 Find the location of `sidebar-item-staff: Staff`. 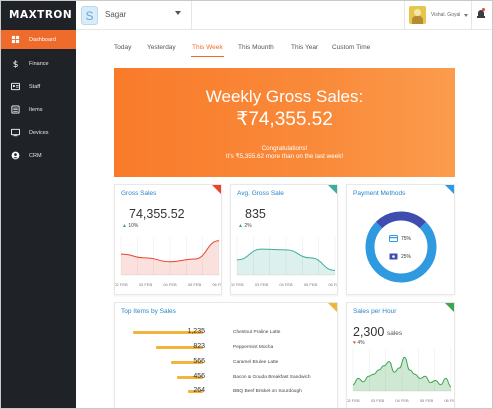

sidebar-item-staff: Staff is located at coordinates (38, 86).